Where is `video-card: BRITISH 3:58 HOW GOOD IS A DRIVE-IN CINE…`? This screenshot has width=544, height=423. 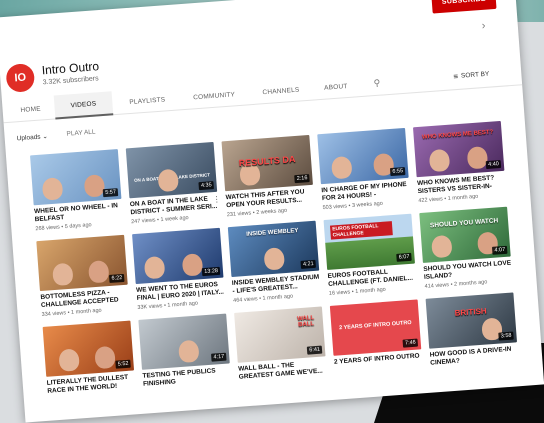 video-card: BRITISH 3:58 HOW GOOD IS A DRIVE-IN CINE… is located at coordinates (472, 329).